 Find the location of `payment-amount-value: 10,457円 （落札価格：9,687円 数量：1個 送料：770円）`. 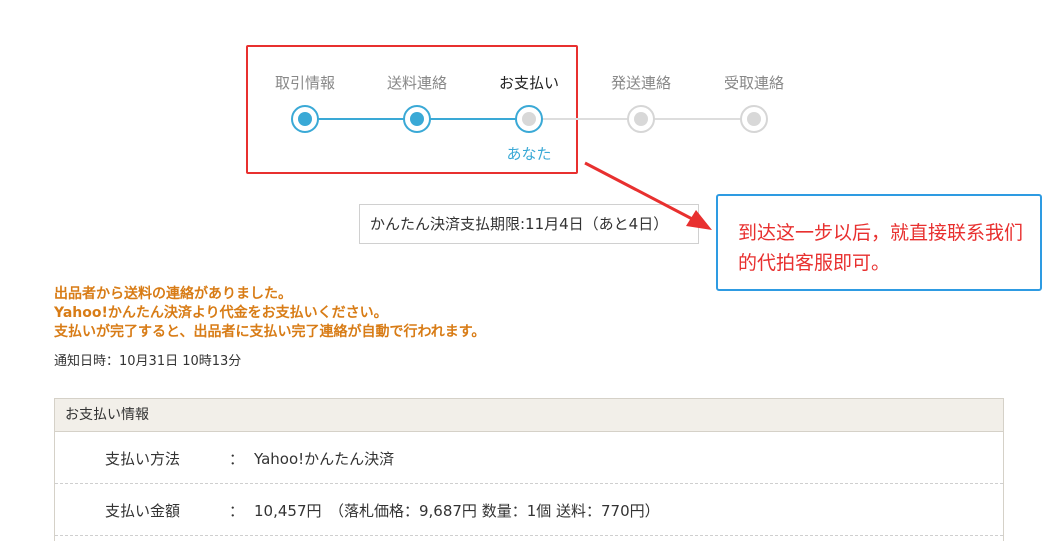

payment-amount-value: 10,457円 （落札価格：9,687円 数量：1個 送料：770円） is located at coordinates (457, 511).